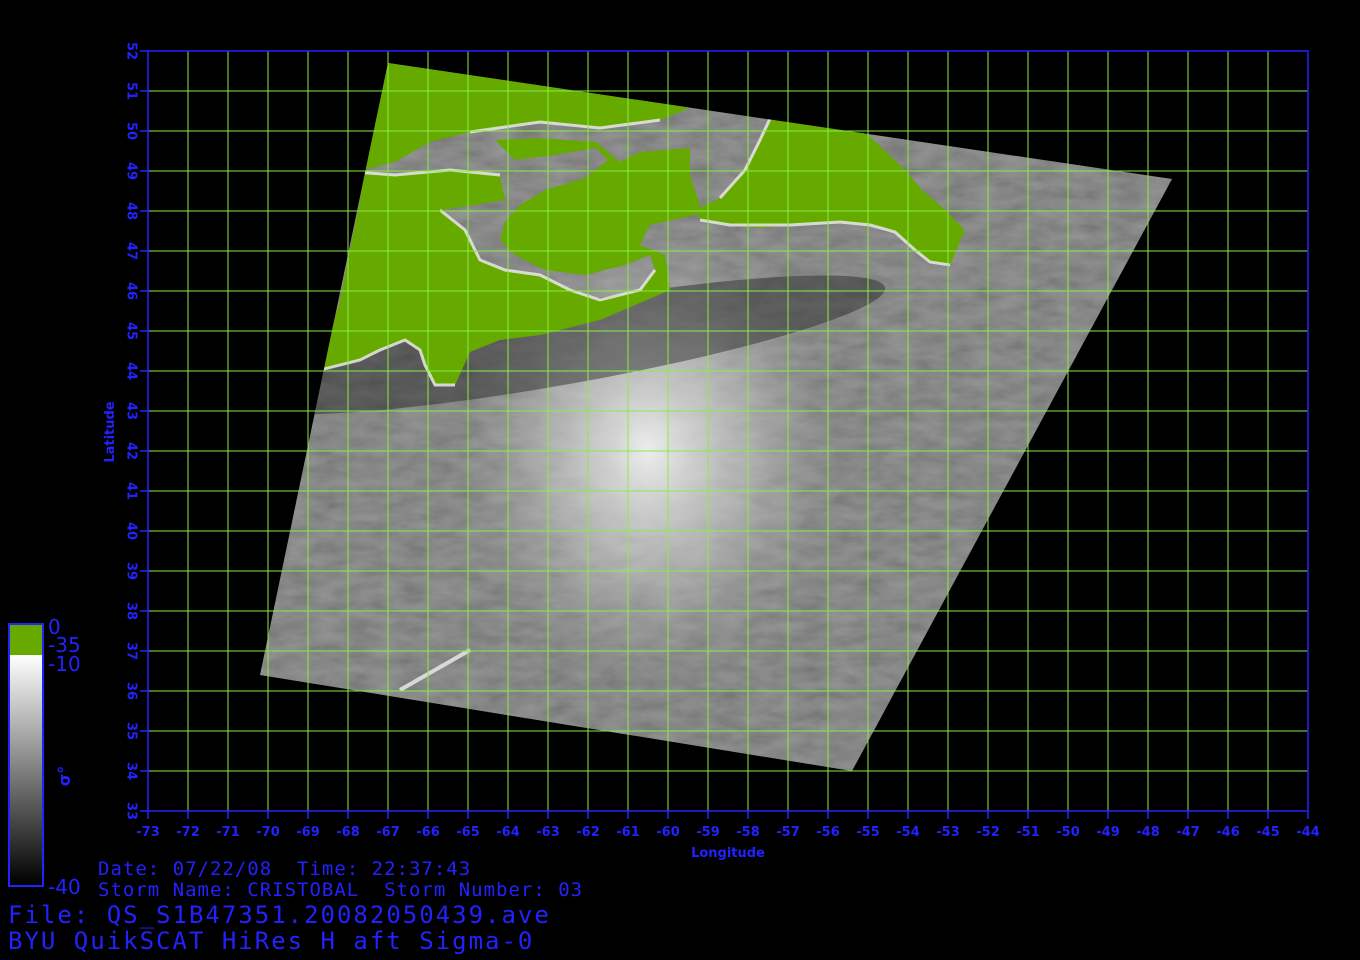 Image resolution: width=1360 pixels, height=960 pixels. Describe the element at coordinates (285, 869) in the screenshot. I see `date-time-line: Date: 07/22/08 Time: 22:37:43` at that location.